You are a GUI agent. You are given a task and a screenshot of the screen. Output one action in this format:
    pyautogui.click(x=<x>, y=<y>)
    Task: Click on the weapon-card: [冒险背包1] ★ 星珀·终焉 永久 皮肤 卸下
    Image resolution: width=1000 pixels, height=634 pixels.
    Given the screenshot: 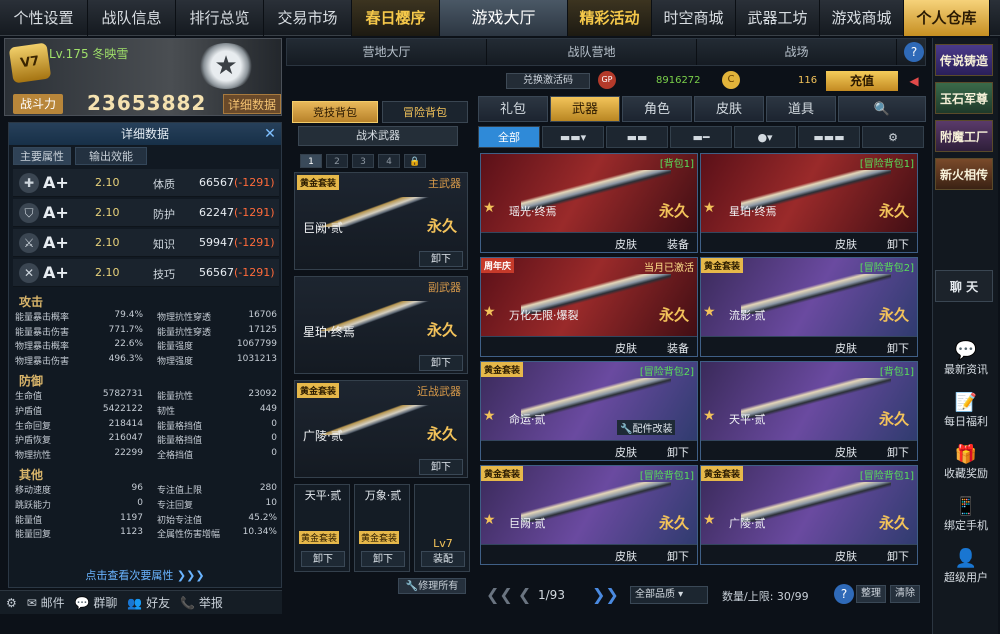 What is the action you would take?
    pyautogui.click(x=809, y=203)
    